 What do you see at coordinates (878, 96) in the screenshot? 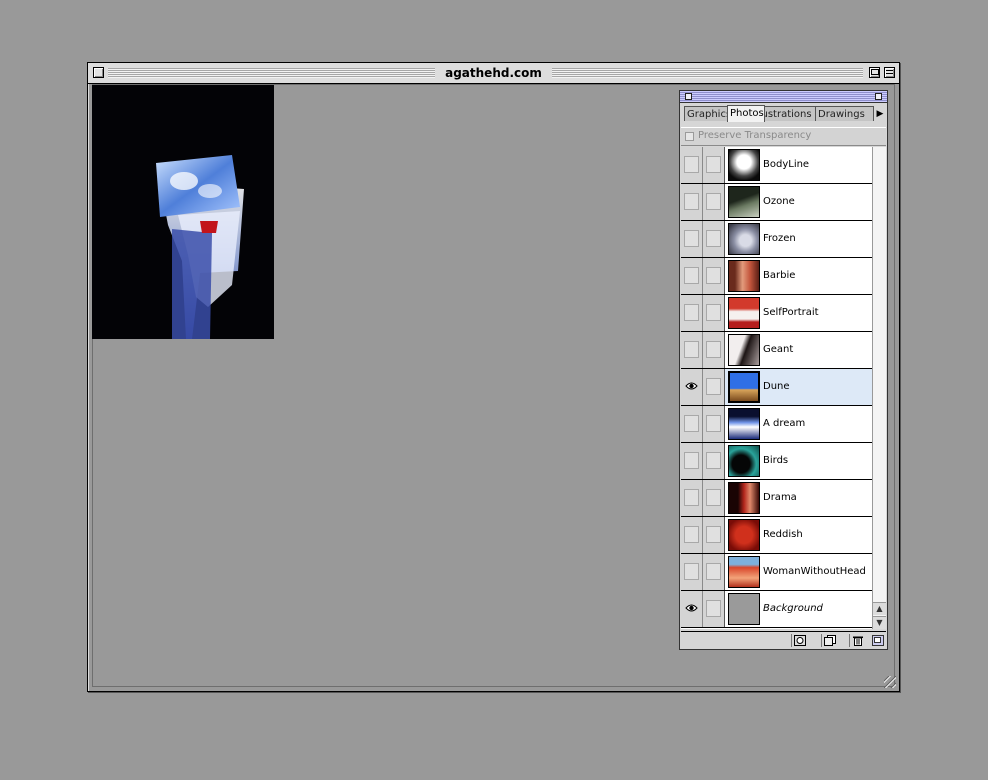
I see `palette-collapse-icon` at bounding box center [878, 96].